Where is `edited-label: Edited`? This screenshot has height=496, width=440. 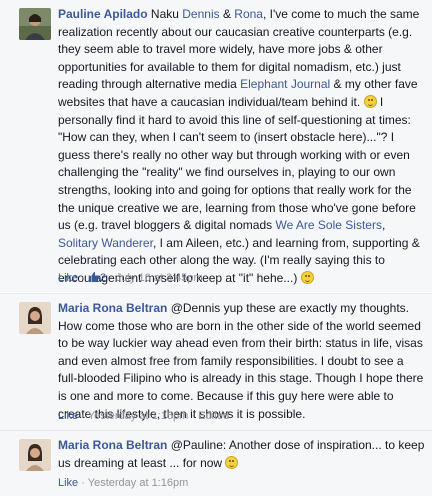
edited-label: Edited is located at coordinates (213, 416).